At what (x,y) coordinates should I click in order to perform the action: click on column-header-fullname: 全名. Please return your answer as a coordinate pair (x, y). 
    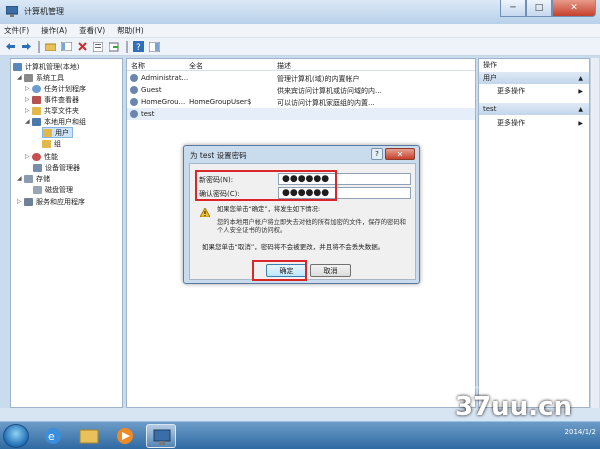
    Looking at the image, I should click on (196, 66).